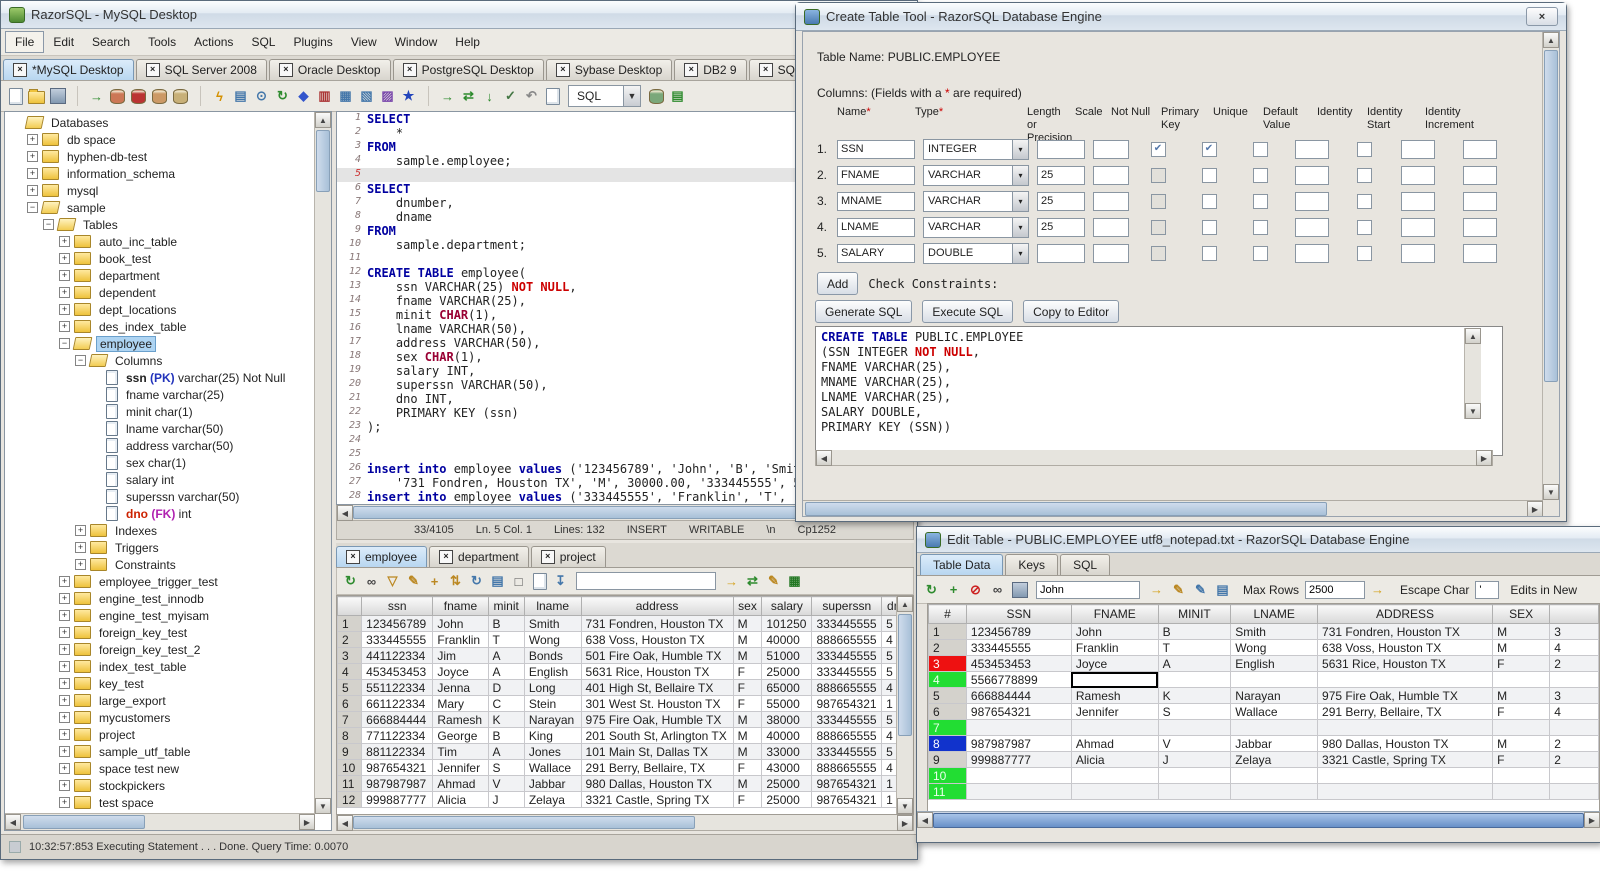 The height and width of the screenshot is (882, 1600). I want to click on menu-edit: Edit, so click(63, 42).